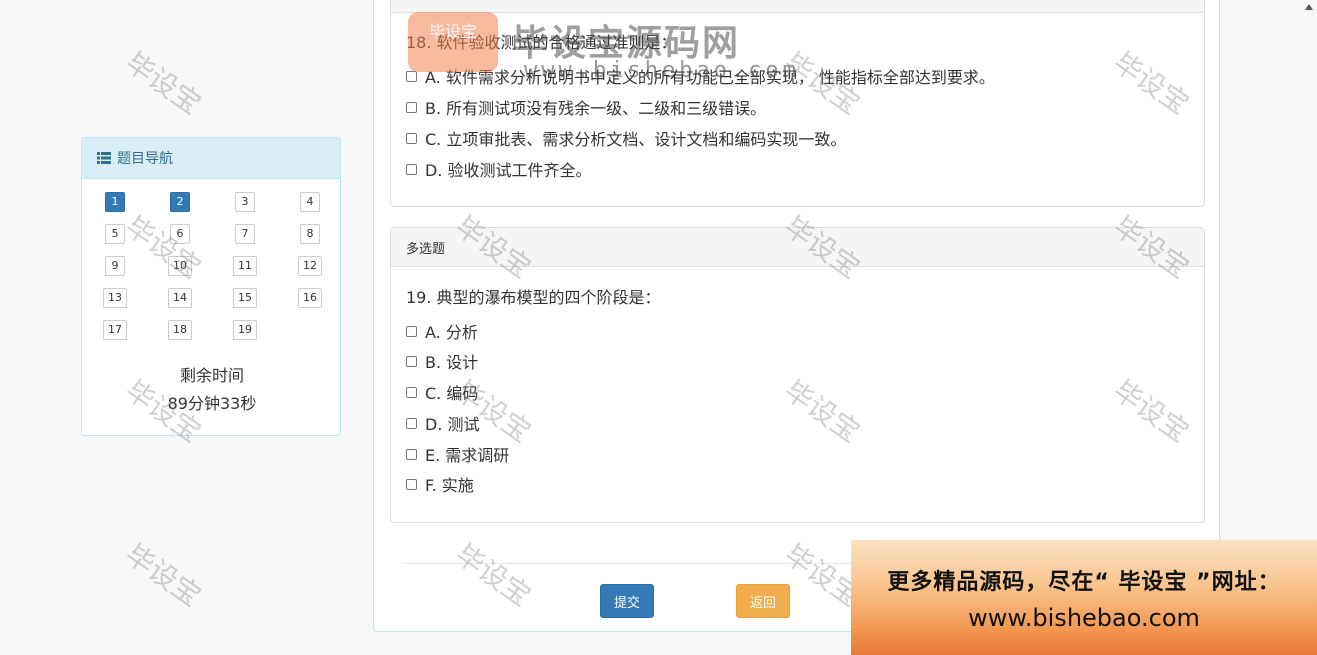  I want to click on option-label: D. 测试, so click(452, 424).